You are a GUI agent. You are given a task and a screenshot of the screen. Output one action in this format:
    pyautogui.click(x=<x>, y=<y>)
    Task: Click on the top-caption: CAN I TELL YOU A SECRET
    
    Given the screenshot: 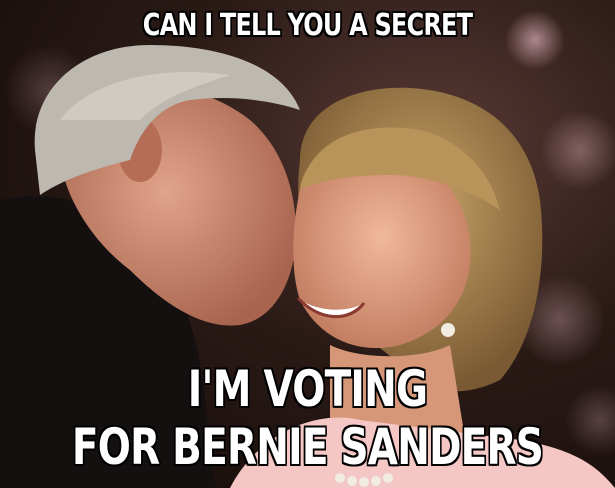 What is the action you would take?
    pyautogui.click(x=307, y=25)
    